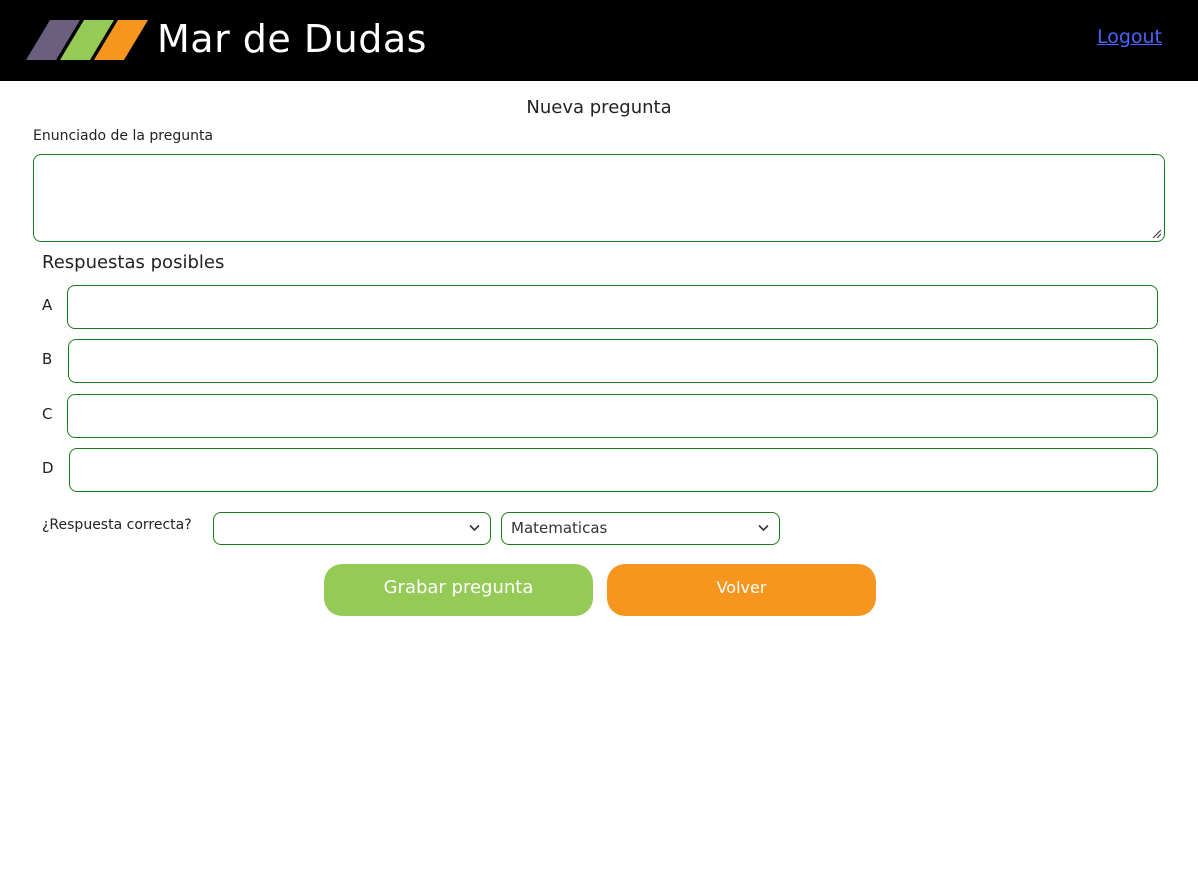 The image size is (1198, 886). Describe the element at coordinates (1156, 233) in the screenshot. I see `resize-grip-icon` at that location.